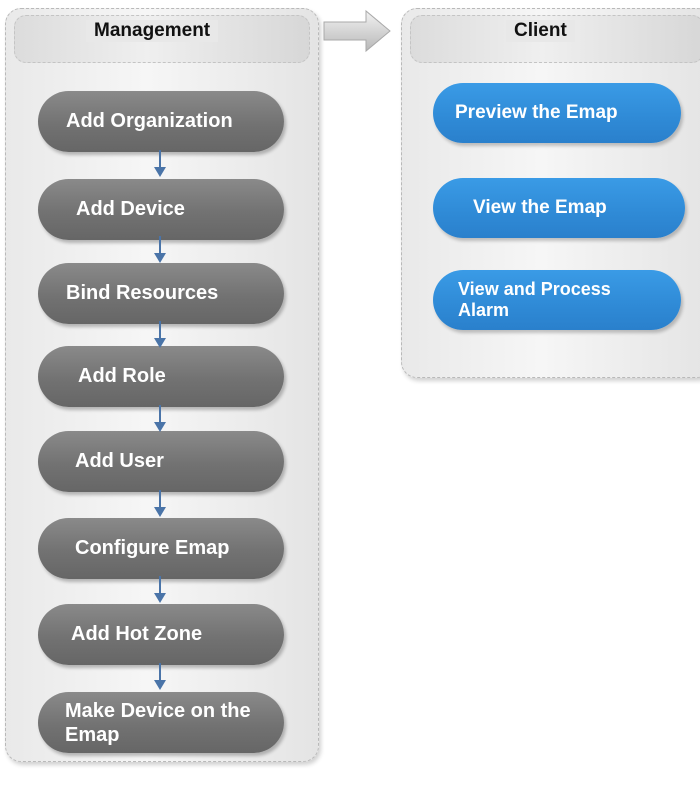  What do you see at coordinates (149, 121) in the screenshot?
I see `step-label: Add Organization` at bounding box center [149, 121].